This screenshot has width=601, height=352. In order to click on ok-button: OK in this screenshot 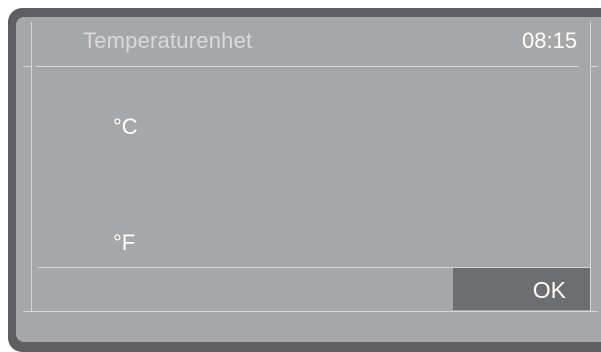, I will do `click(521, 289)`.